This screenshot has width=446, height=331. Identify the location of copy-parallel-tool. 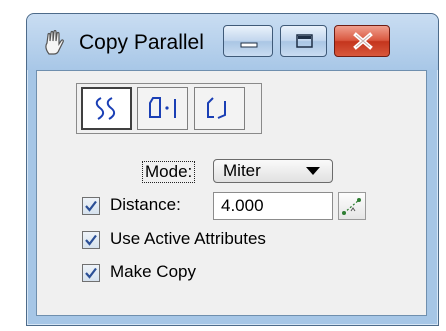
(106, 108).